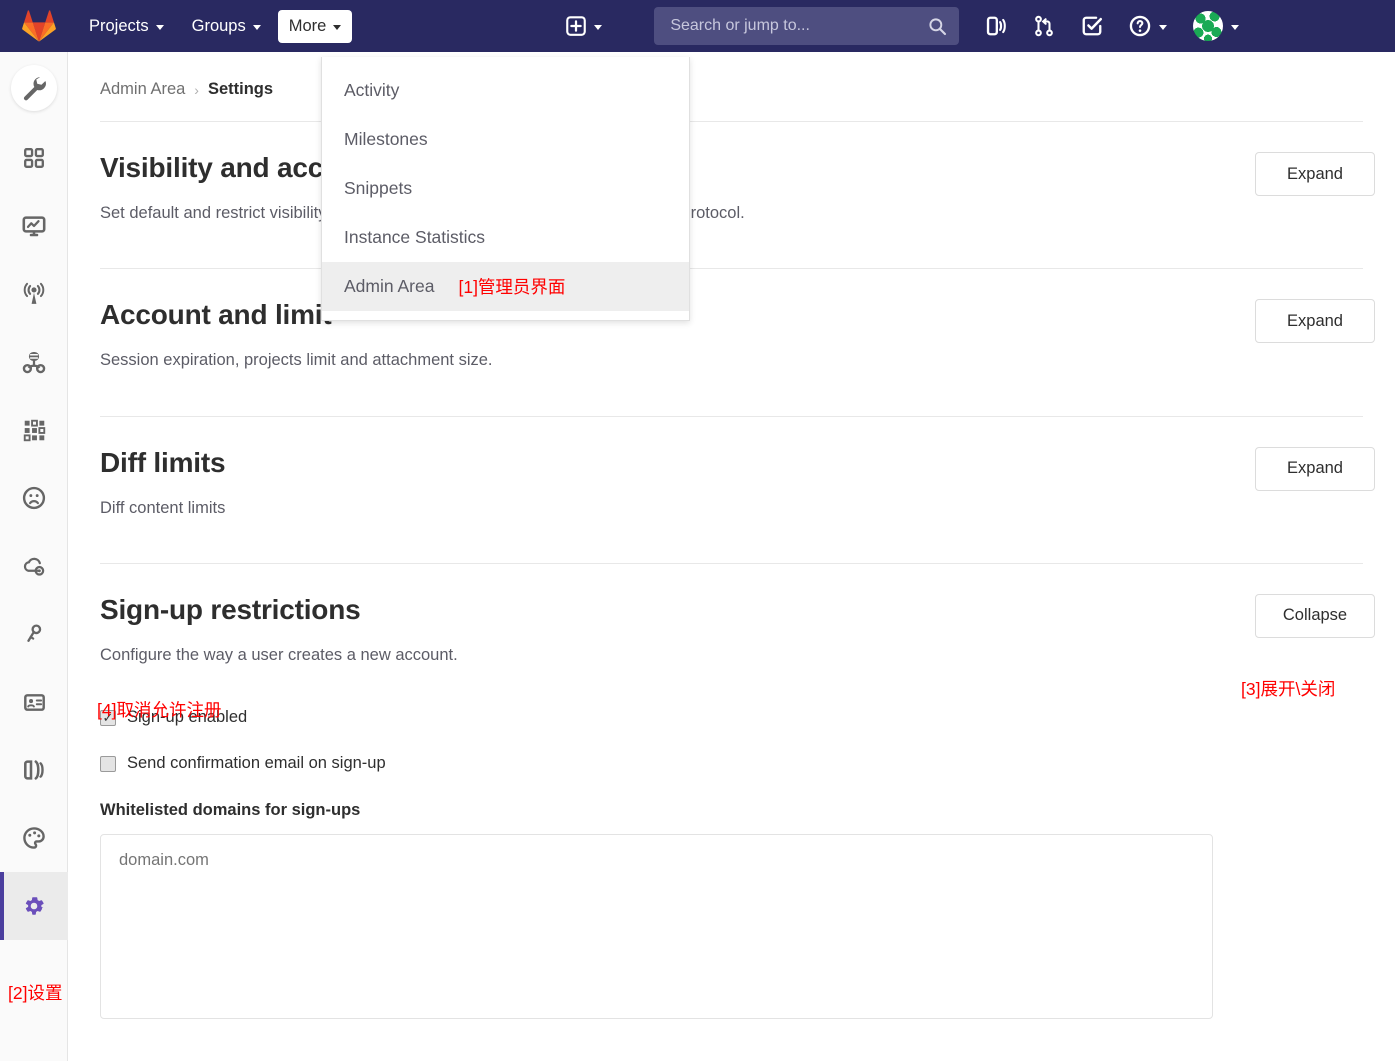 The height and width of the screenshot is (1061, 1395). I want to click on plus-square-icon, so click(576, 26).